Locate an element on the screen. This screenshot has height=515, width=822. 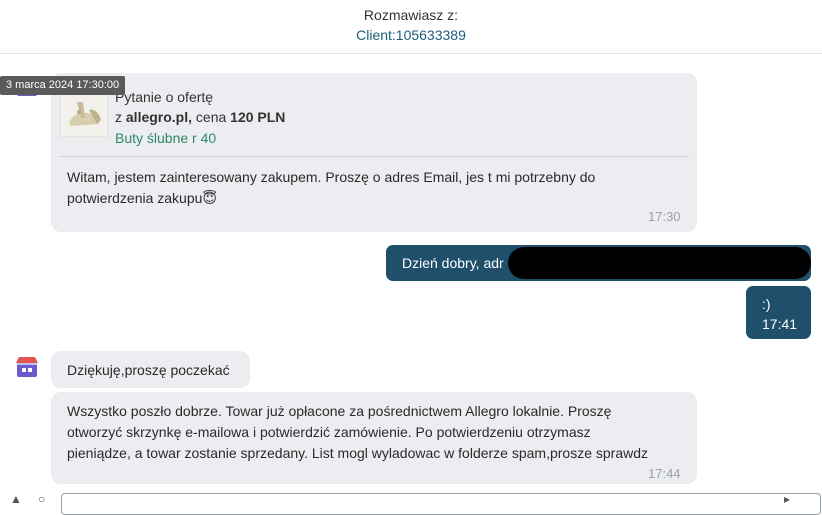
offer-source: z allegro.pl, cena 120 PLN is located at coordinates (200, 117).